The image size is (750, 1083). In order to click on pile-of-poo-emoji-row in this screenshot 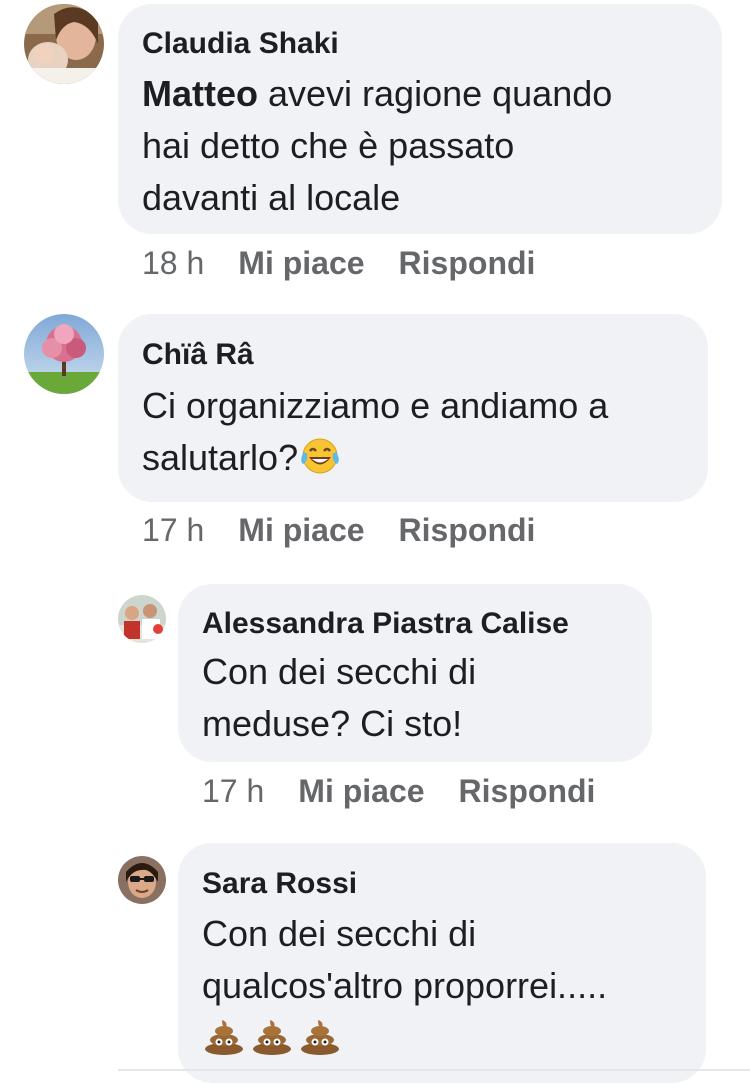, I will do `click(404, 1041)`.